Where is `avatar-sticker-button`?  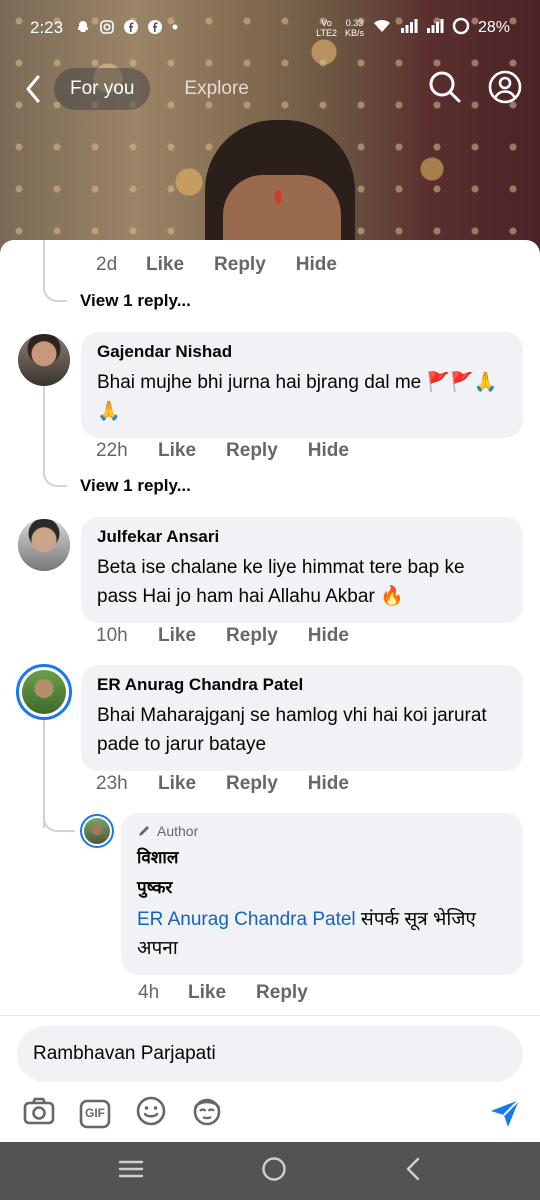
avatar-sticker-button is located at coordinates (207, 1113).